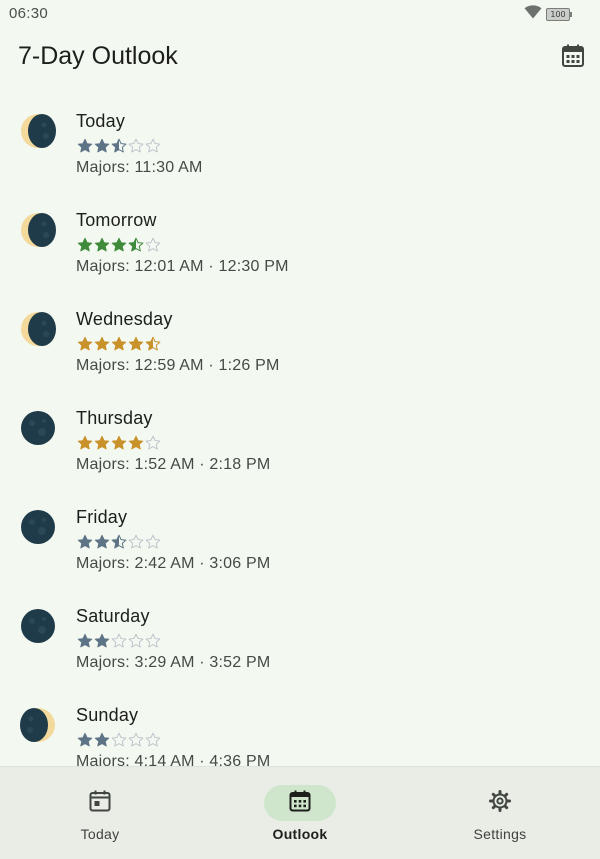 This screenshot has height=859, width=600. I want to click on calendar-icon, so click(573, 58).